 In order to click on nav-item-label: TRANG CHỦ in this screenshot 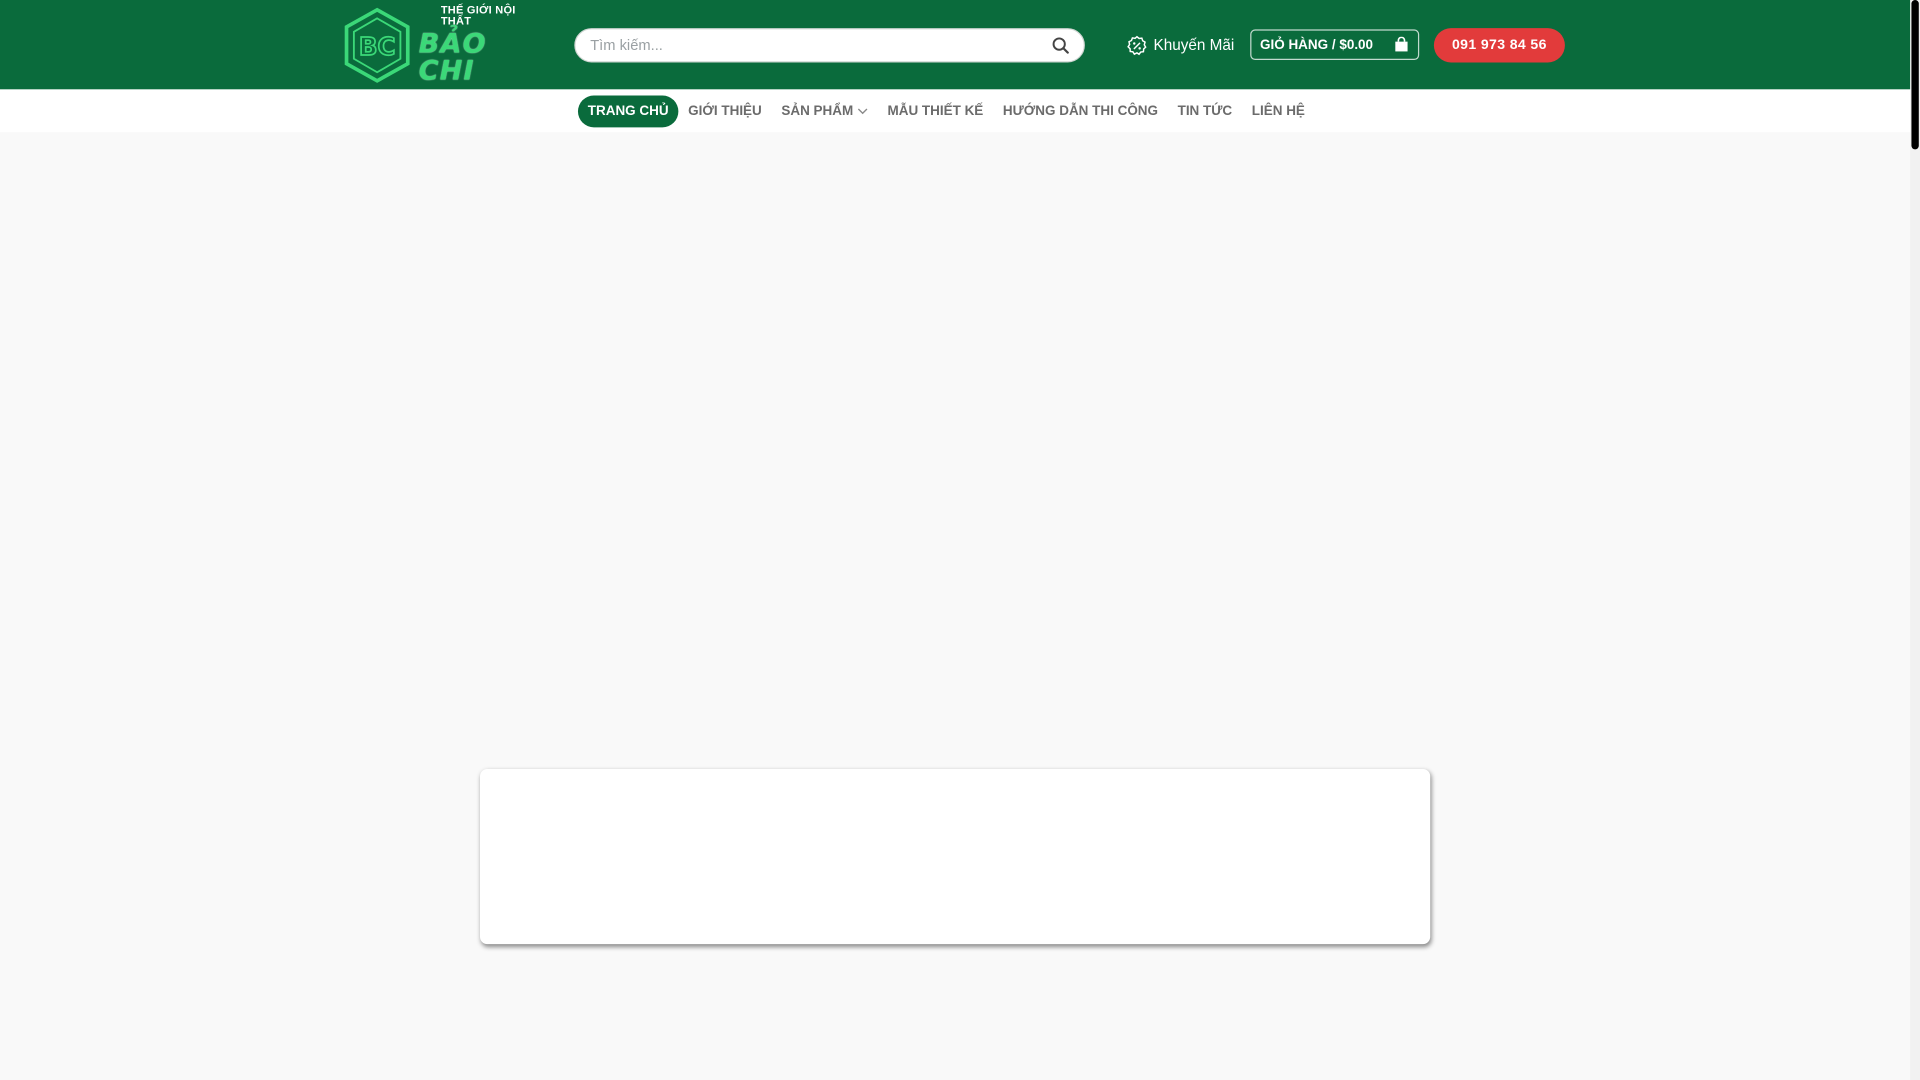, I will do `click(628, 111)`.